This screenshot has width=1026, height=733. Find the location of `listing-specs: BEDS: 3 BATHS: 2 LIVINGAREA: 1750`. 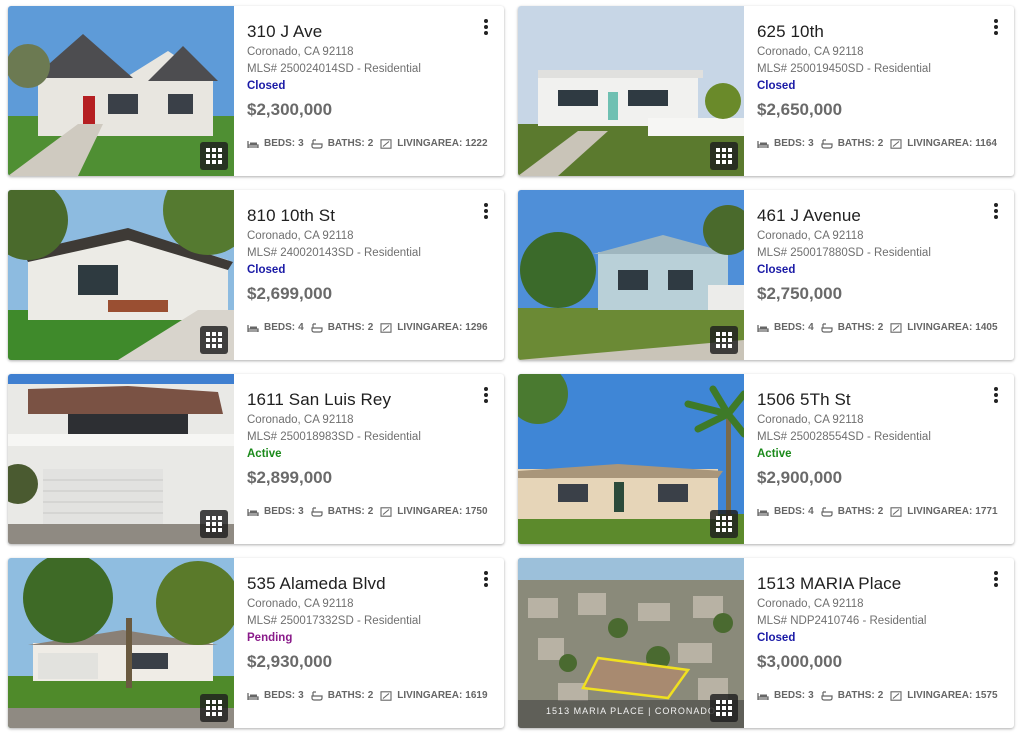

listing-specs: BEDS: 3 BATHS: 2 LIVINGAREA: 1750 is located at coordinates (367, 511).